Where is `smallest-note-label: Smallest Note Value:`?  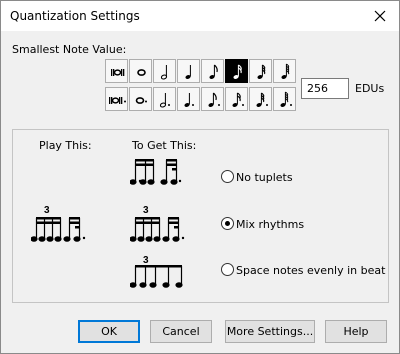
smallest-note-label: Smallest Note Value: is located at coordinates (69, 49).